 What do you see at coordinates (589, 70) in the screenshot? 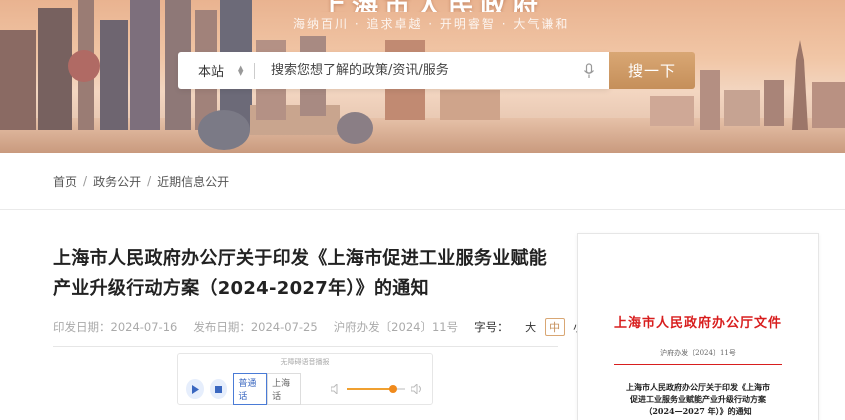
I see `microphone-icon` at bounding box center [589, 70].